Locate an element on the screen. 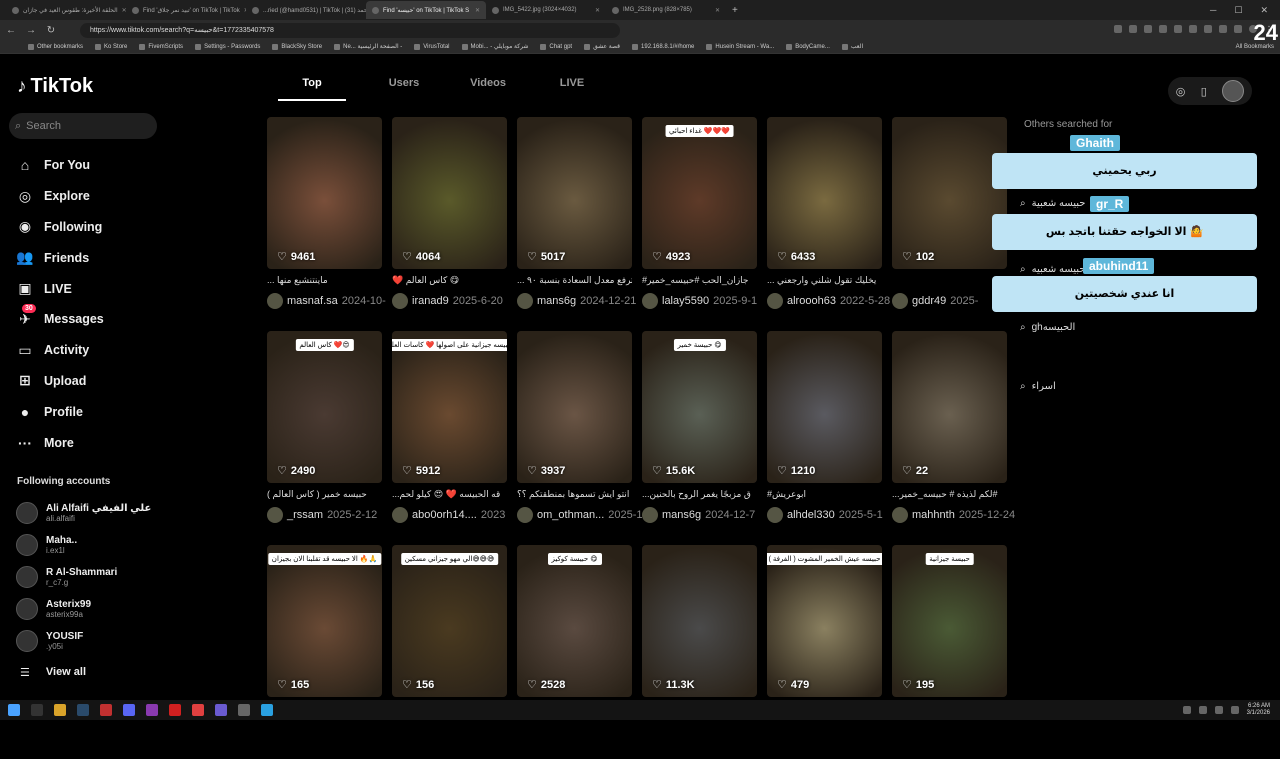 This screenshot has width=1280, height=759. browser-tab: IMG_2528.png (828×785) ✕ is located at coordinates (666, 10).